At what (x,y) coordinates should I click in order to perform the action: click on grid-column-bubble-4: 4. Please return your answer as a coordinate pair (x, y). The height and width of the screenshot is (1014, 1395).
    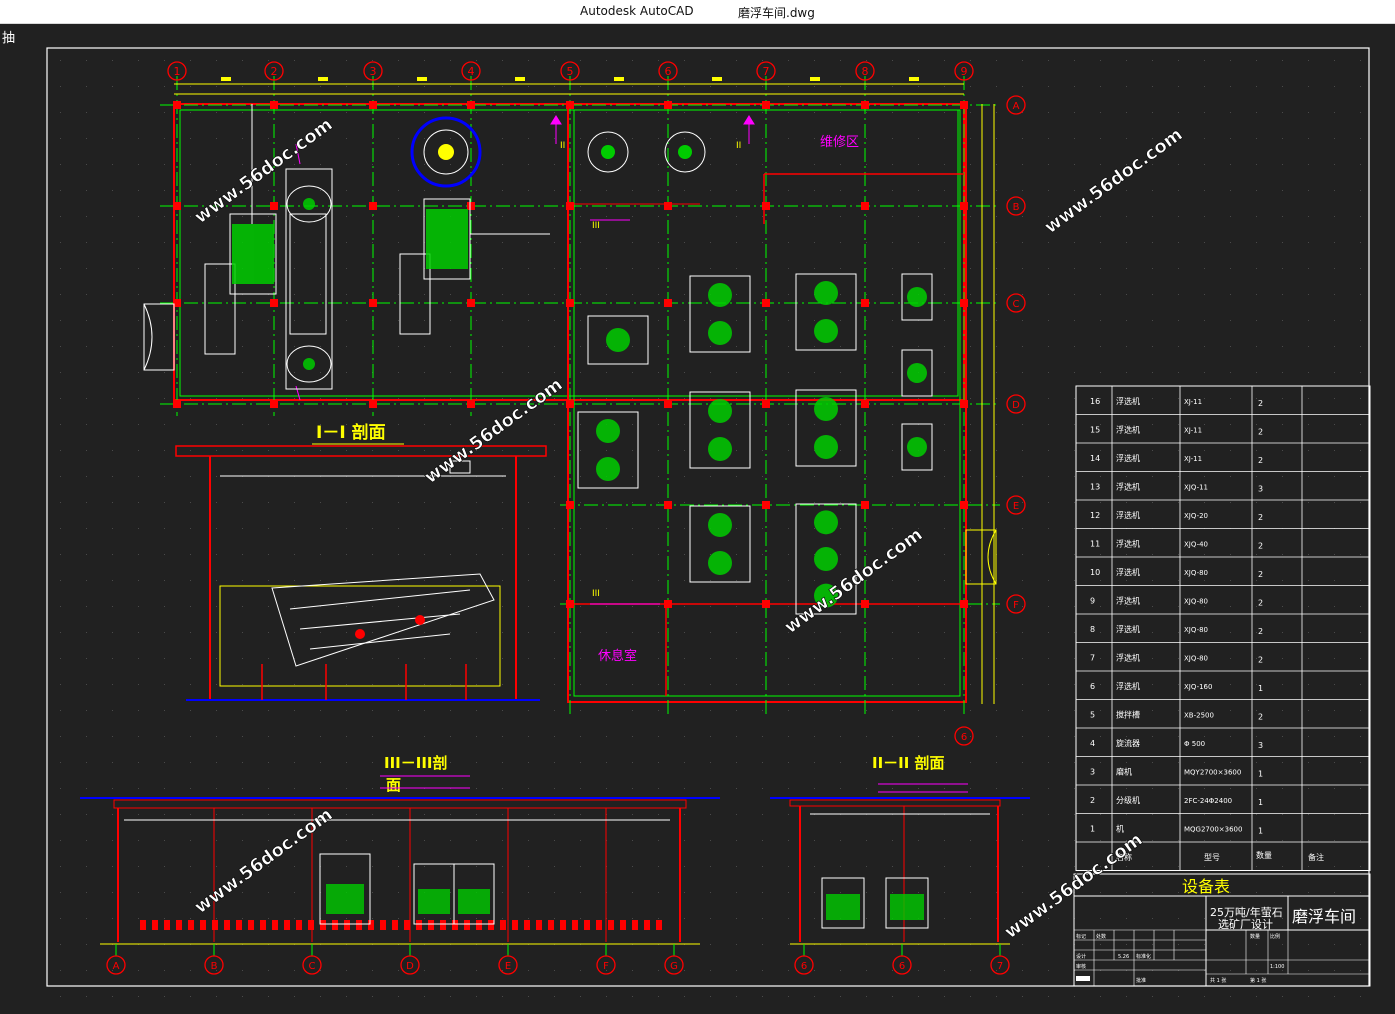
    Looking at the image, I should click on (471, 71).